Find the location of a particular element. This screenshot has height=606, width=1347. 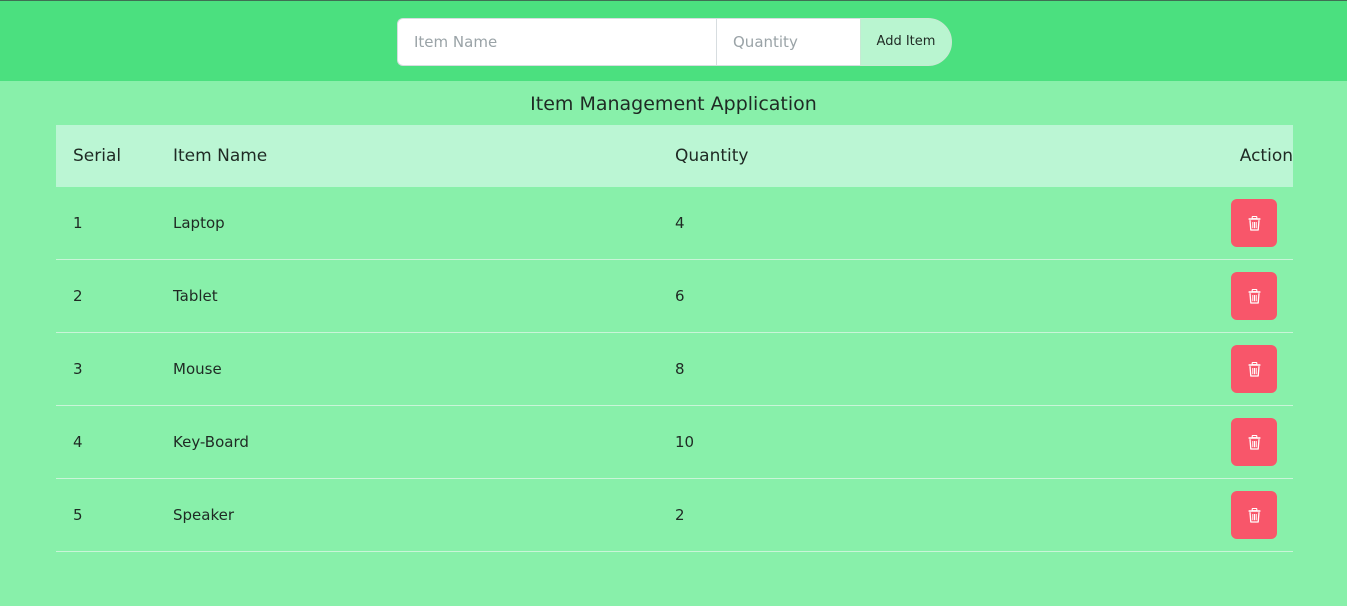

cell-quantity: 8 is located at coordinates (680, 369).